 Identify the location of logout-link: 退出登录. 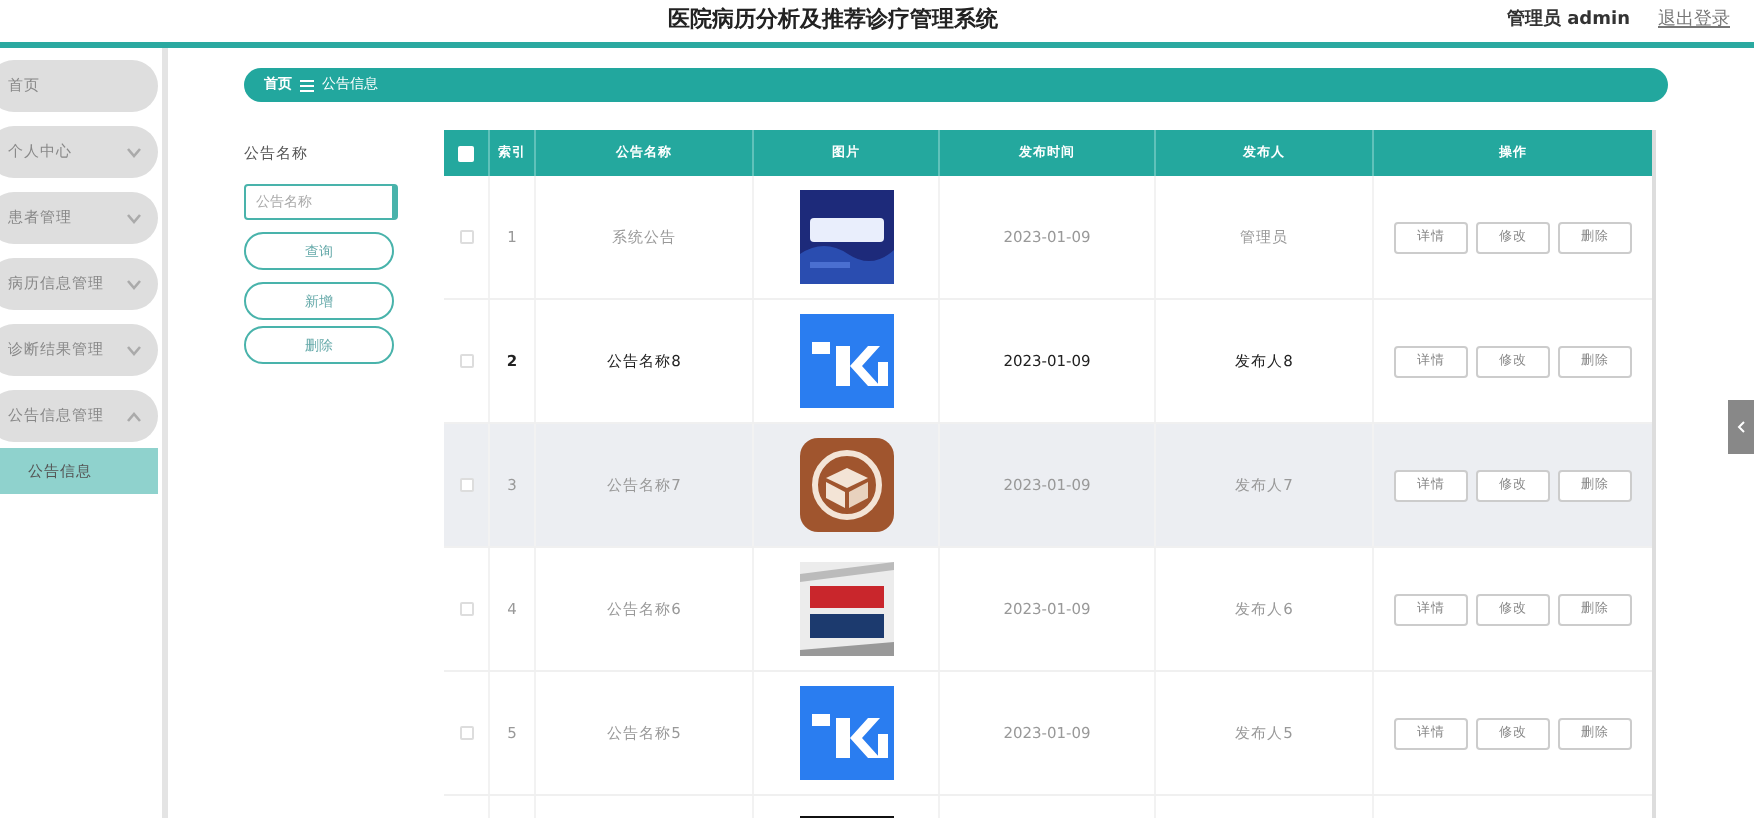
(1694, 21).